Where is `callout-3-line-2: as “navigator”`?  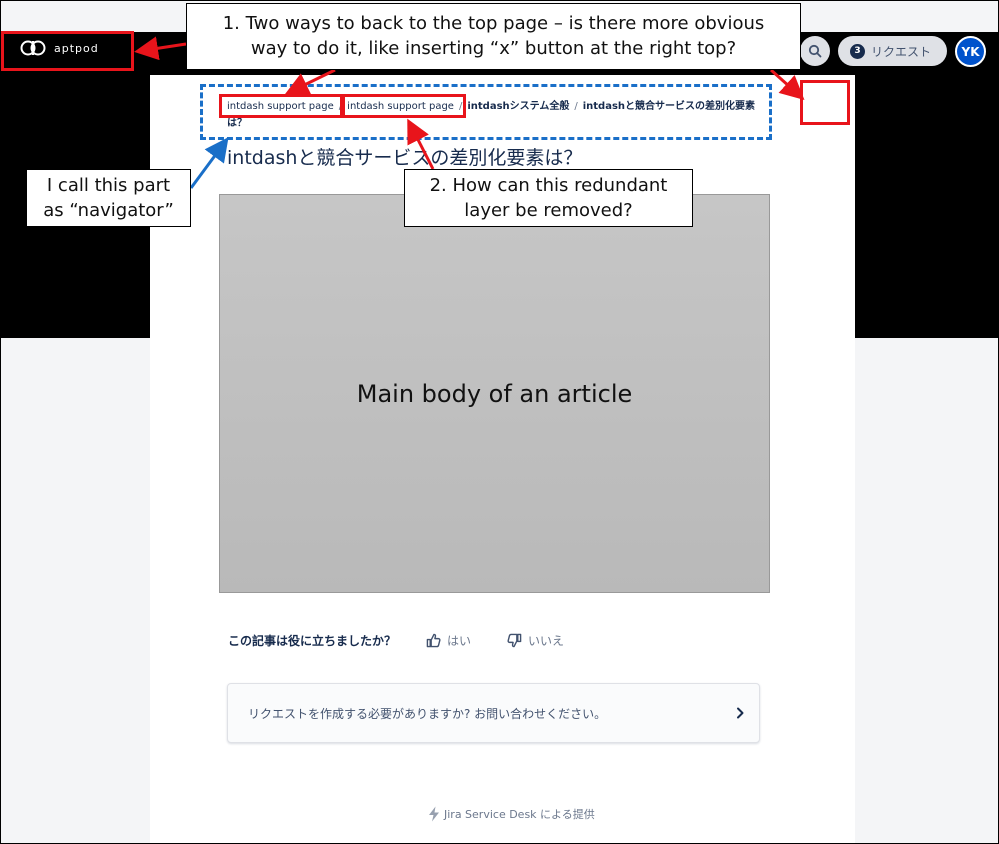
callout-3-line-2: as “navigator” is located at coordinates (108, 210).